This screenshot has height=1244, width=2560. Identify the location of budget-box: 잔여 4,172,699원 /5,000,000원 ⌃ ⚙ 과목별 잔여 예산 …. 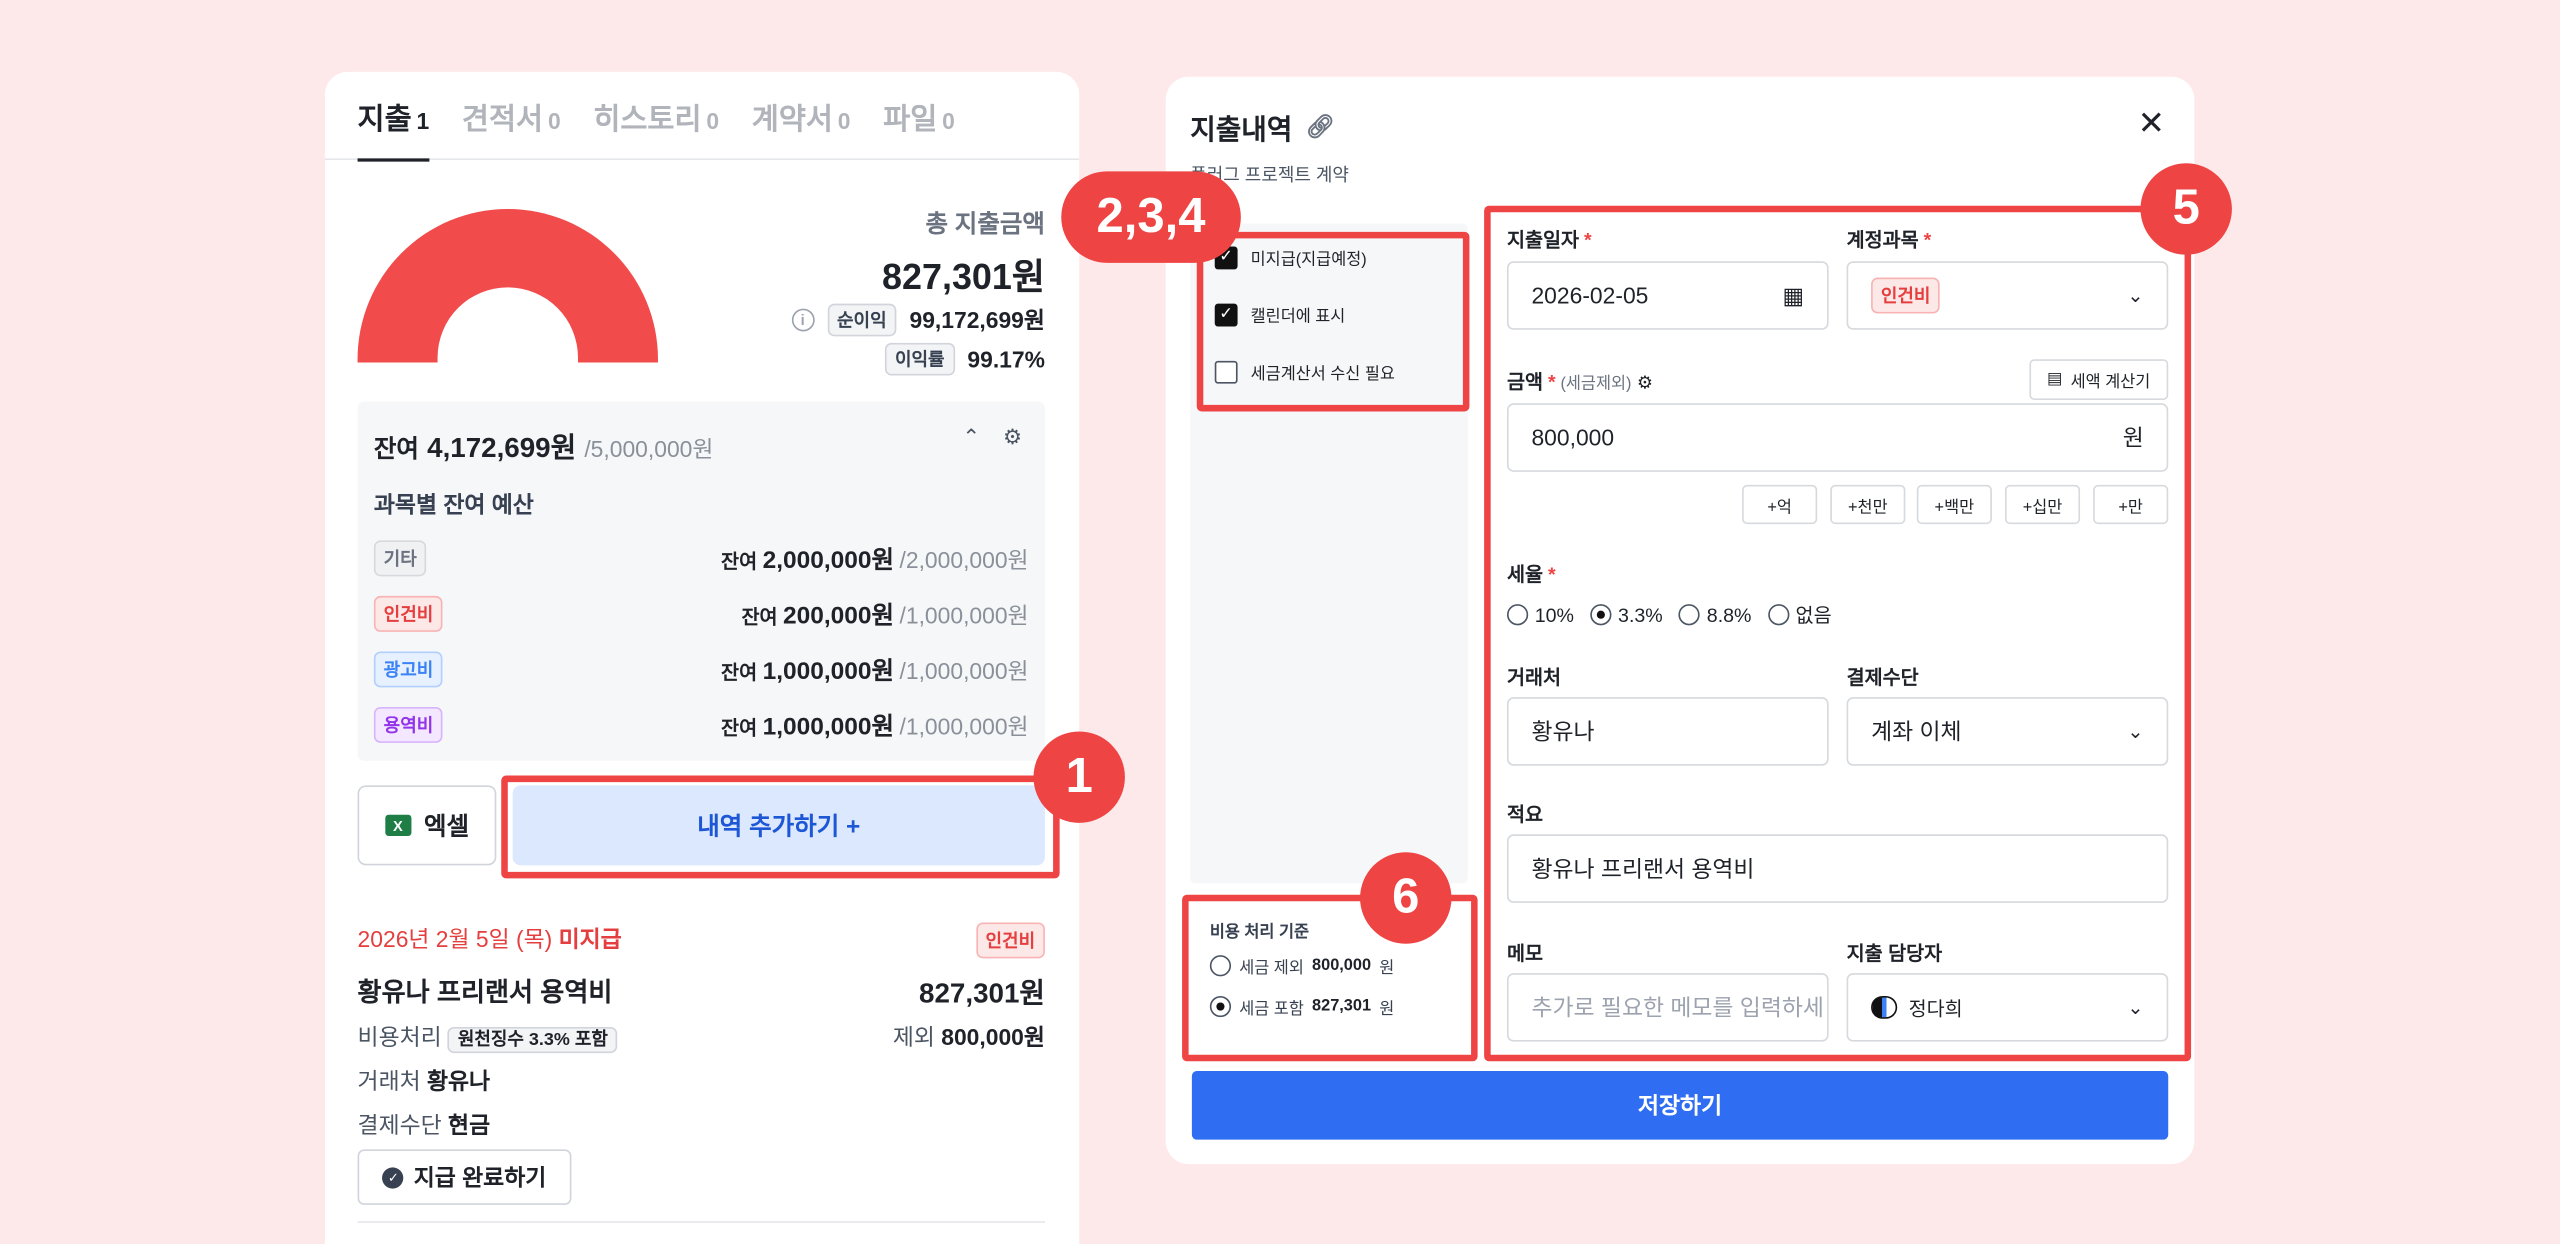
(701, 581).